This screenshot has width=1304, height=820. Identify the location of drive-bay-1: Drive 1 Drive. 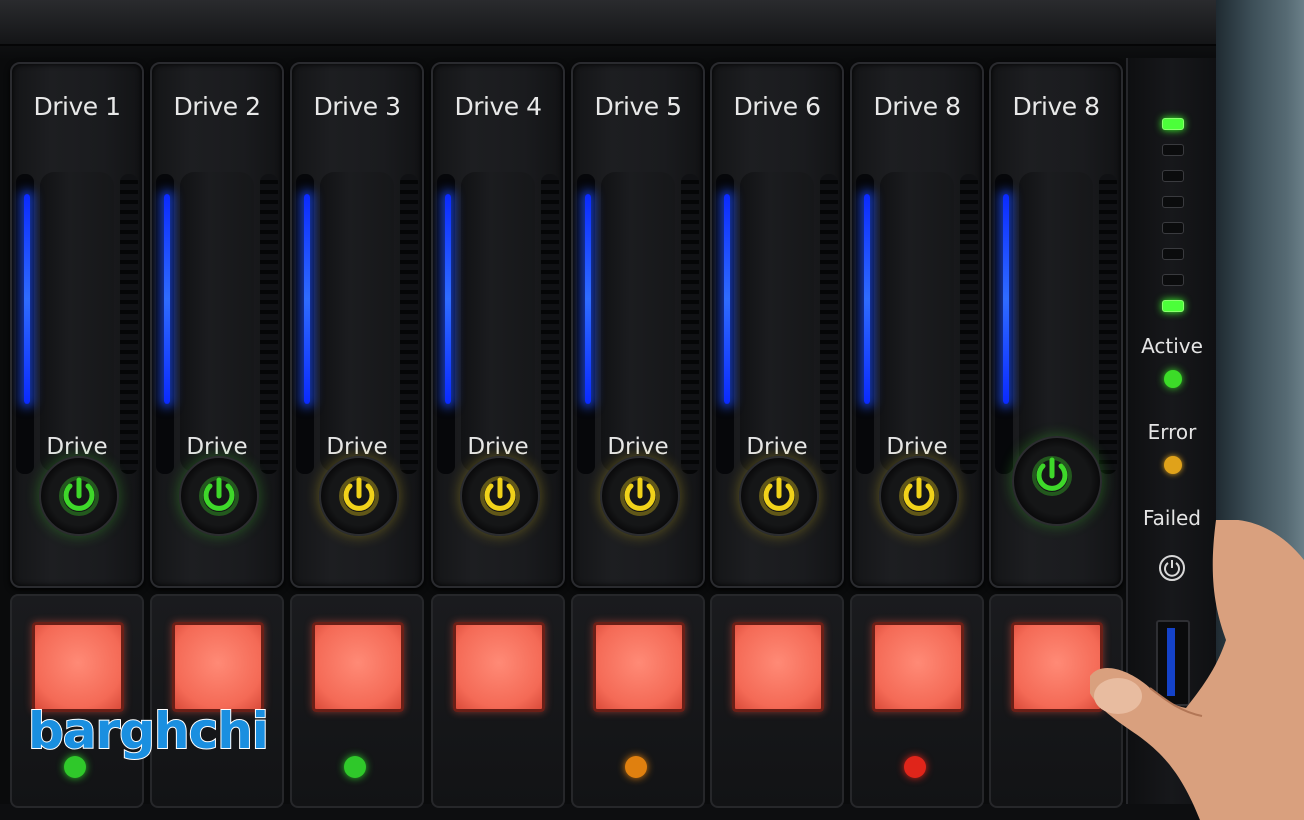
(77, 325).